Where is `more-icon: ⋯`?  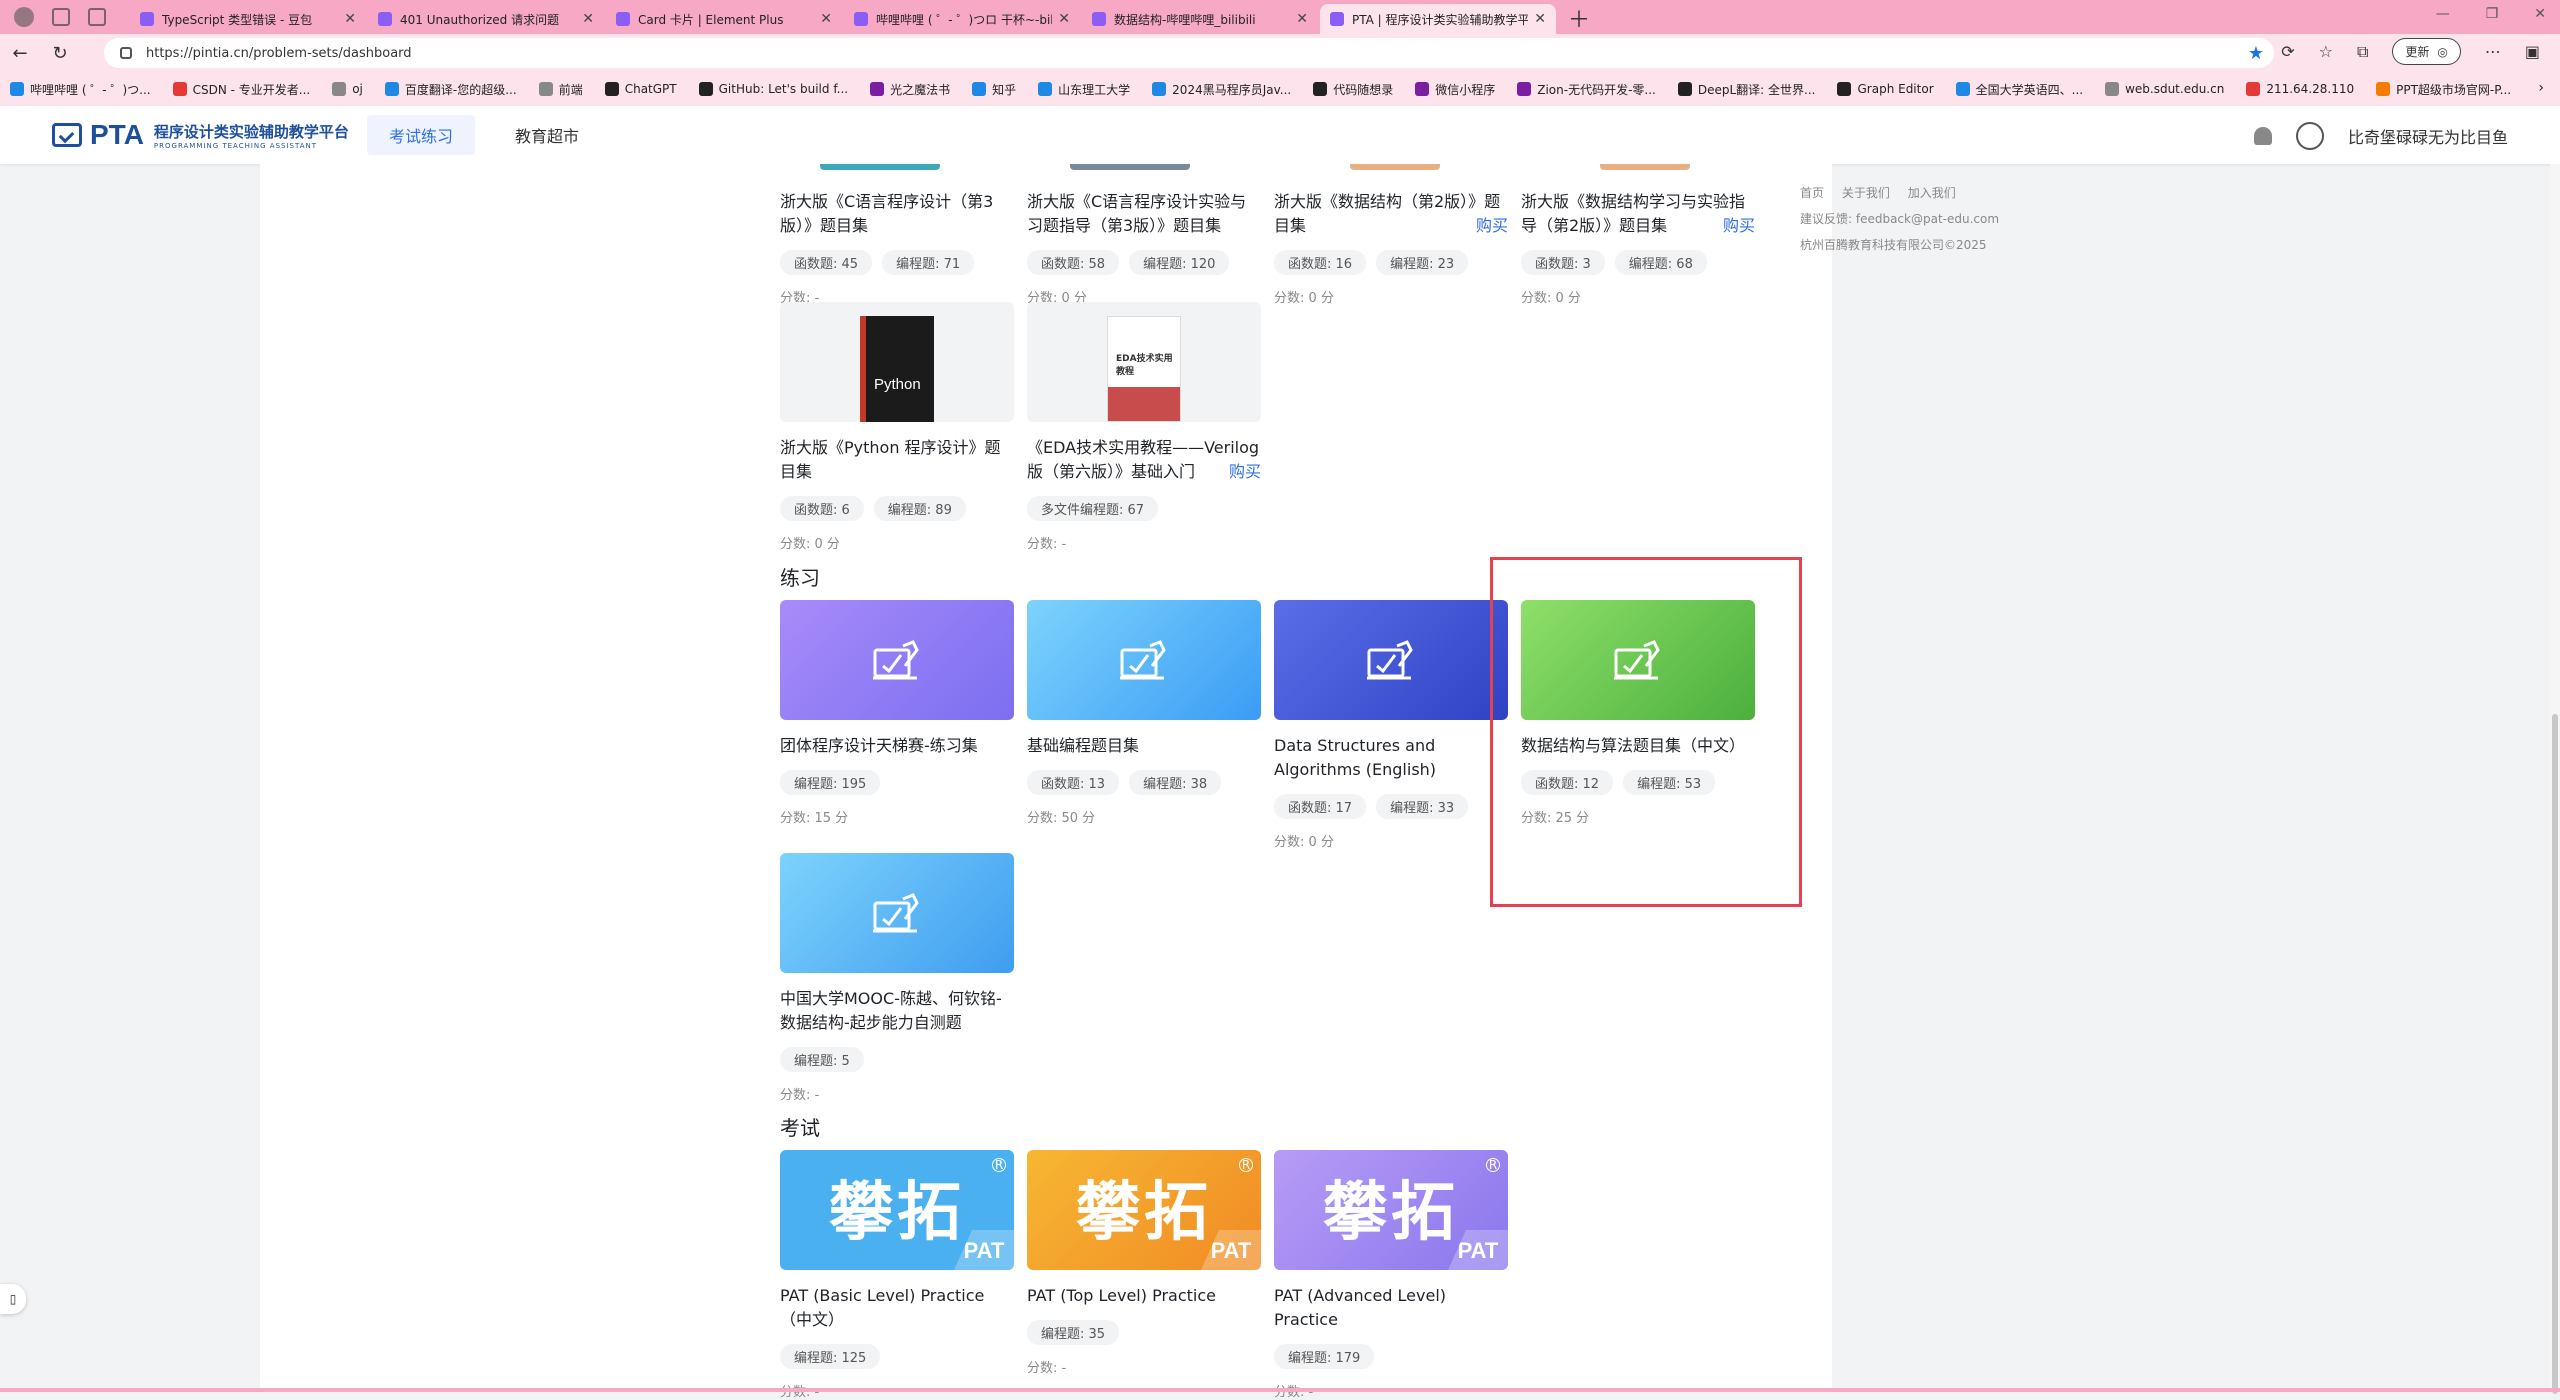
more-icon: ⋯ is located at coordinates (2493, 51).